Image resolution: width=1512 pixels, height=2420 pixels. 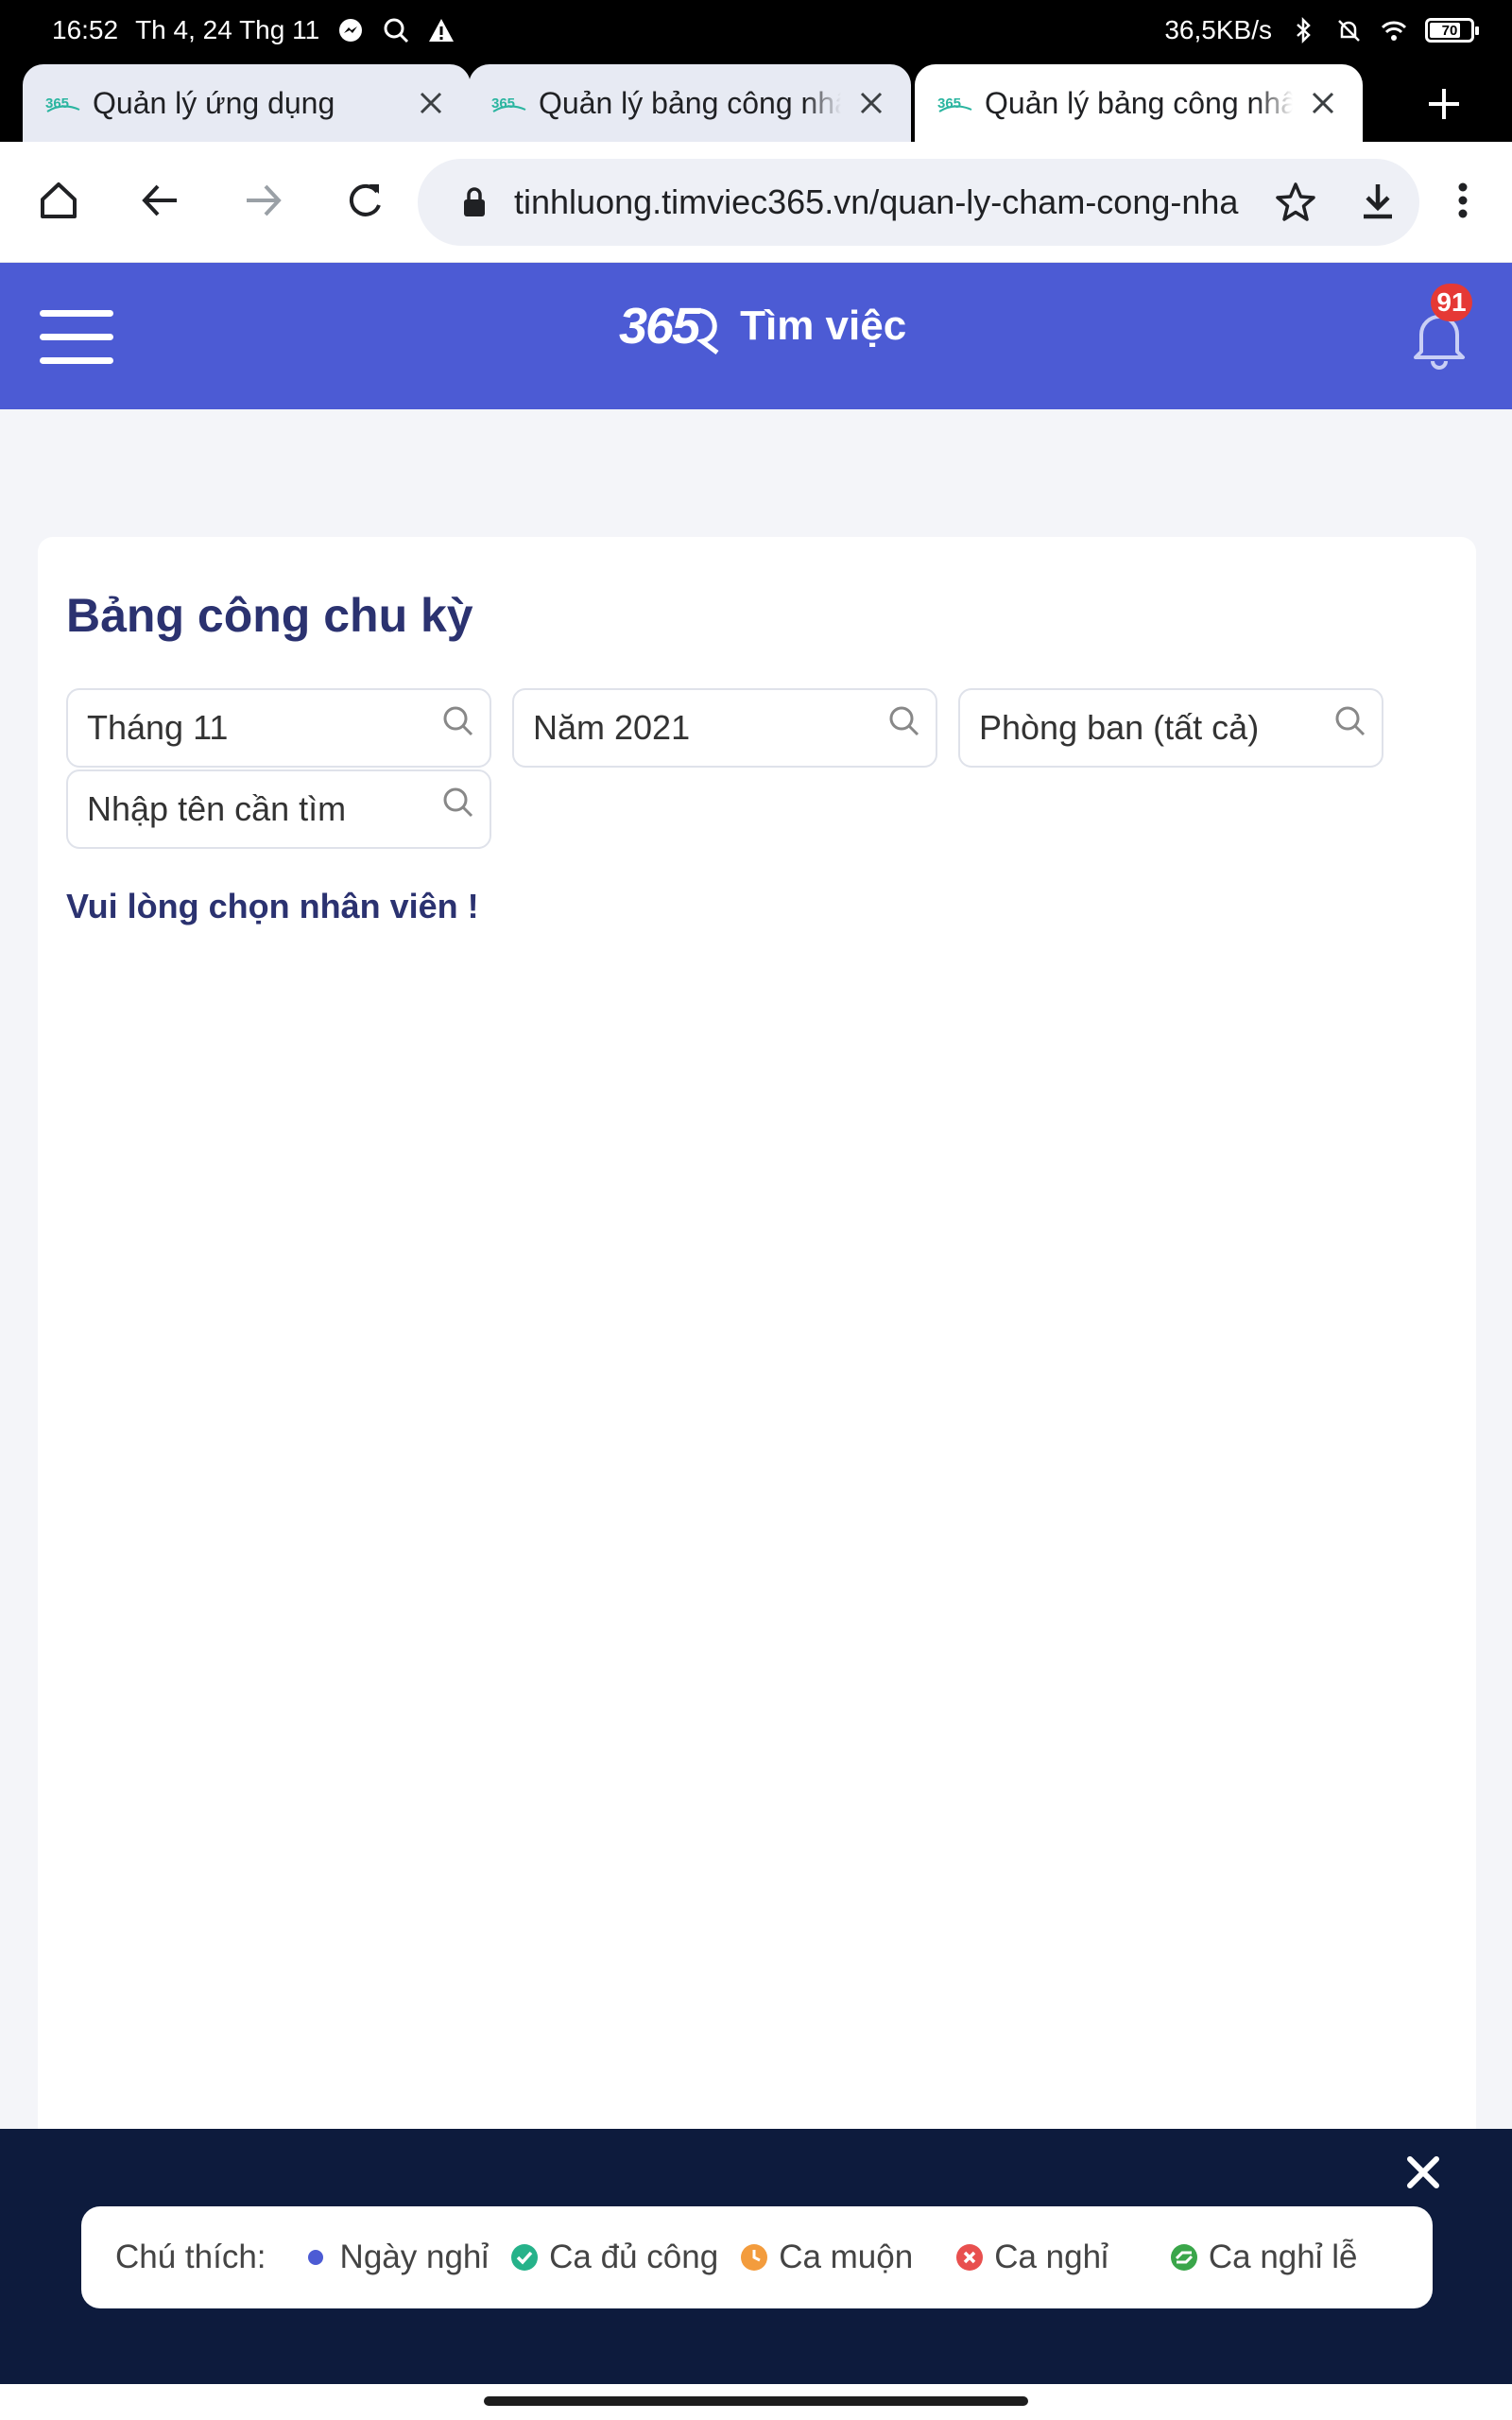 I want to click on mute-bell-icon, so click(x=1349, y=31).